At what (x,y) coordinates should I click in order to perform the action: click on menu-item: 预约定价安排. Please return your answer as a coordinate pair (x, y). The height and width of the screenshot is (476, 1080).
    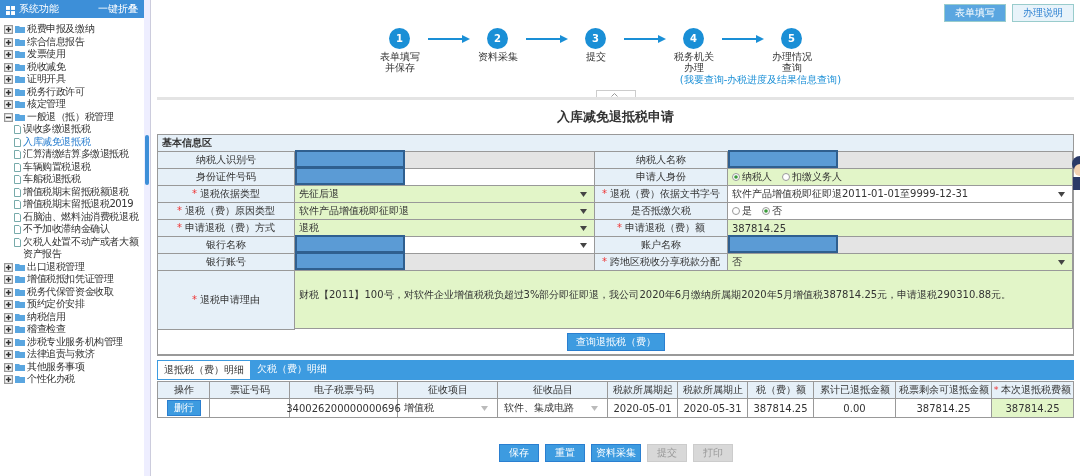
    Looking at the image, I should click on (74, 304).